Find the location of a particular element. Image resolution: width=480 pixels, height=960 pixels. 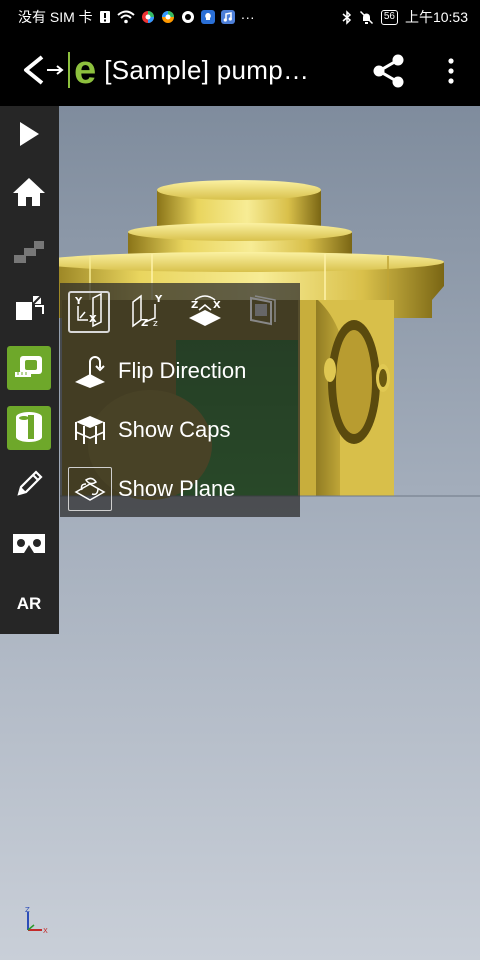

bluetooth-icon is located at coordinates (347, 17).